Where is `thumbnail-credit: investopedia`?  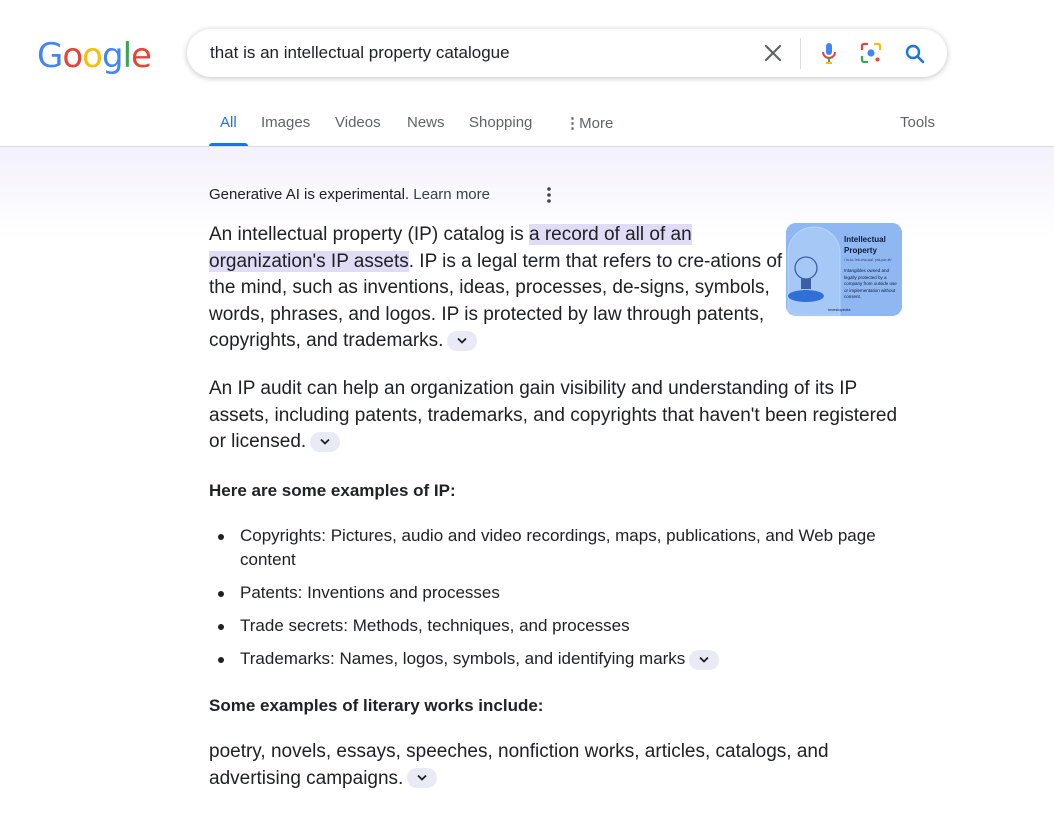
thumbnail-credit: investopedia is located at coordinates (839, 309).